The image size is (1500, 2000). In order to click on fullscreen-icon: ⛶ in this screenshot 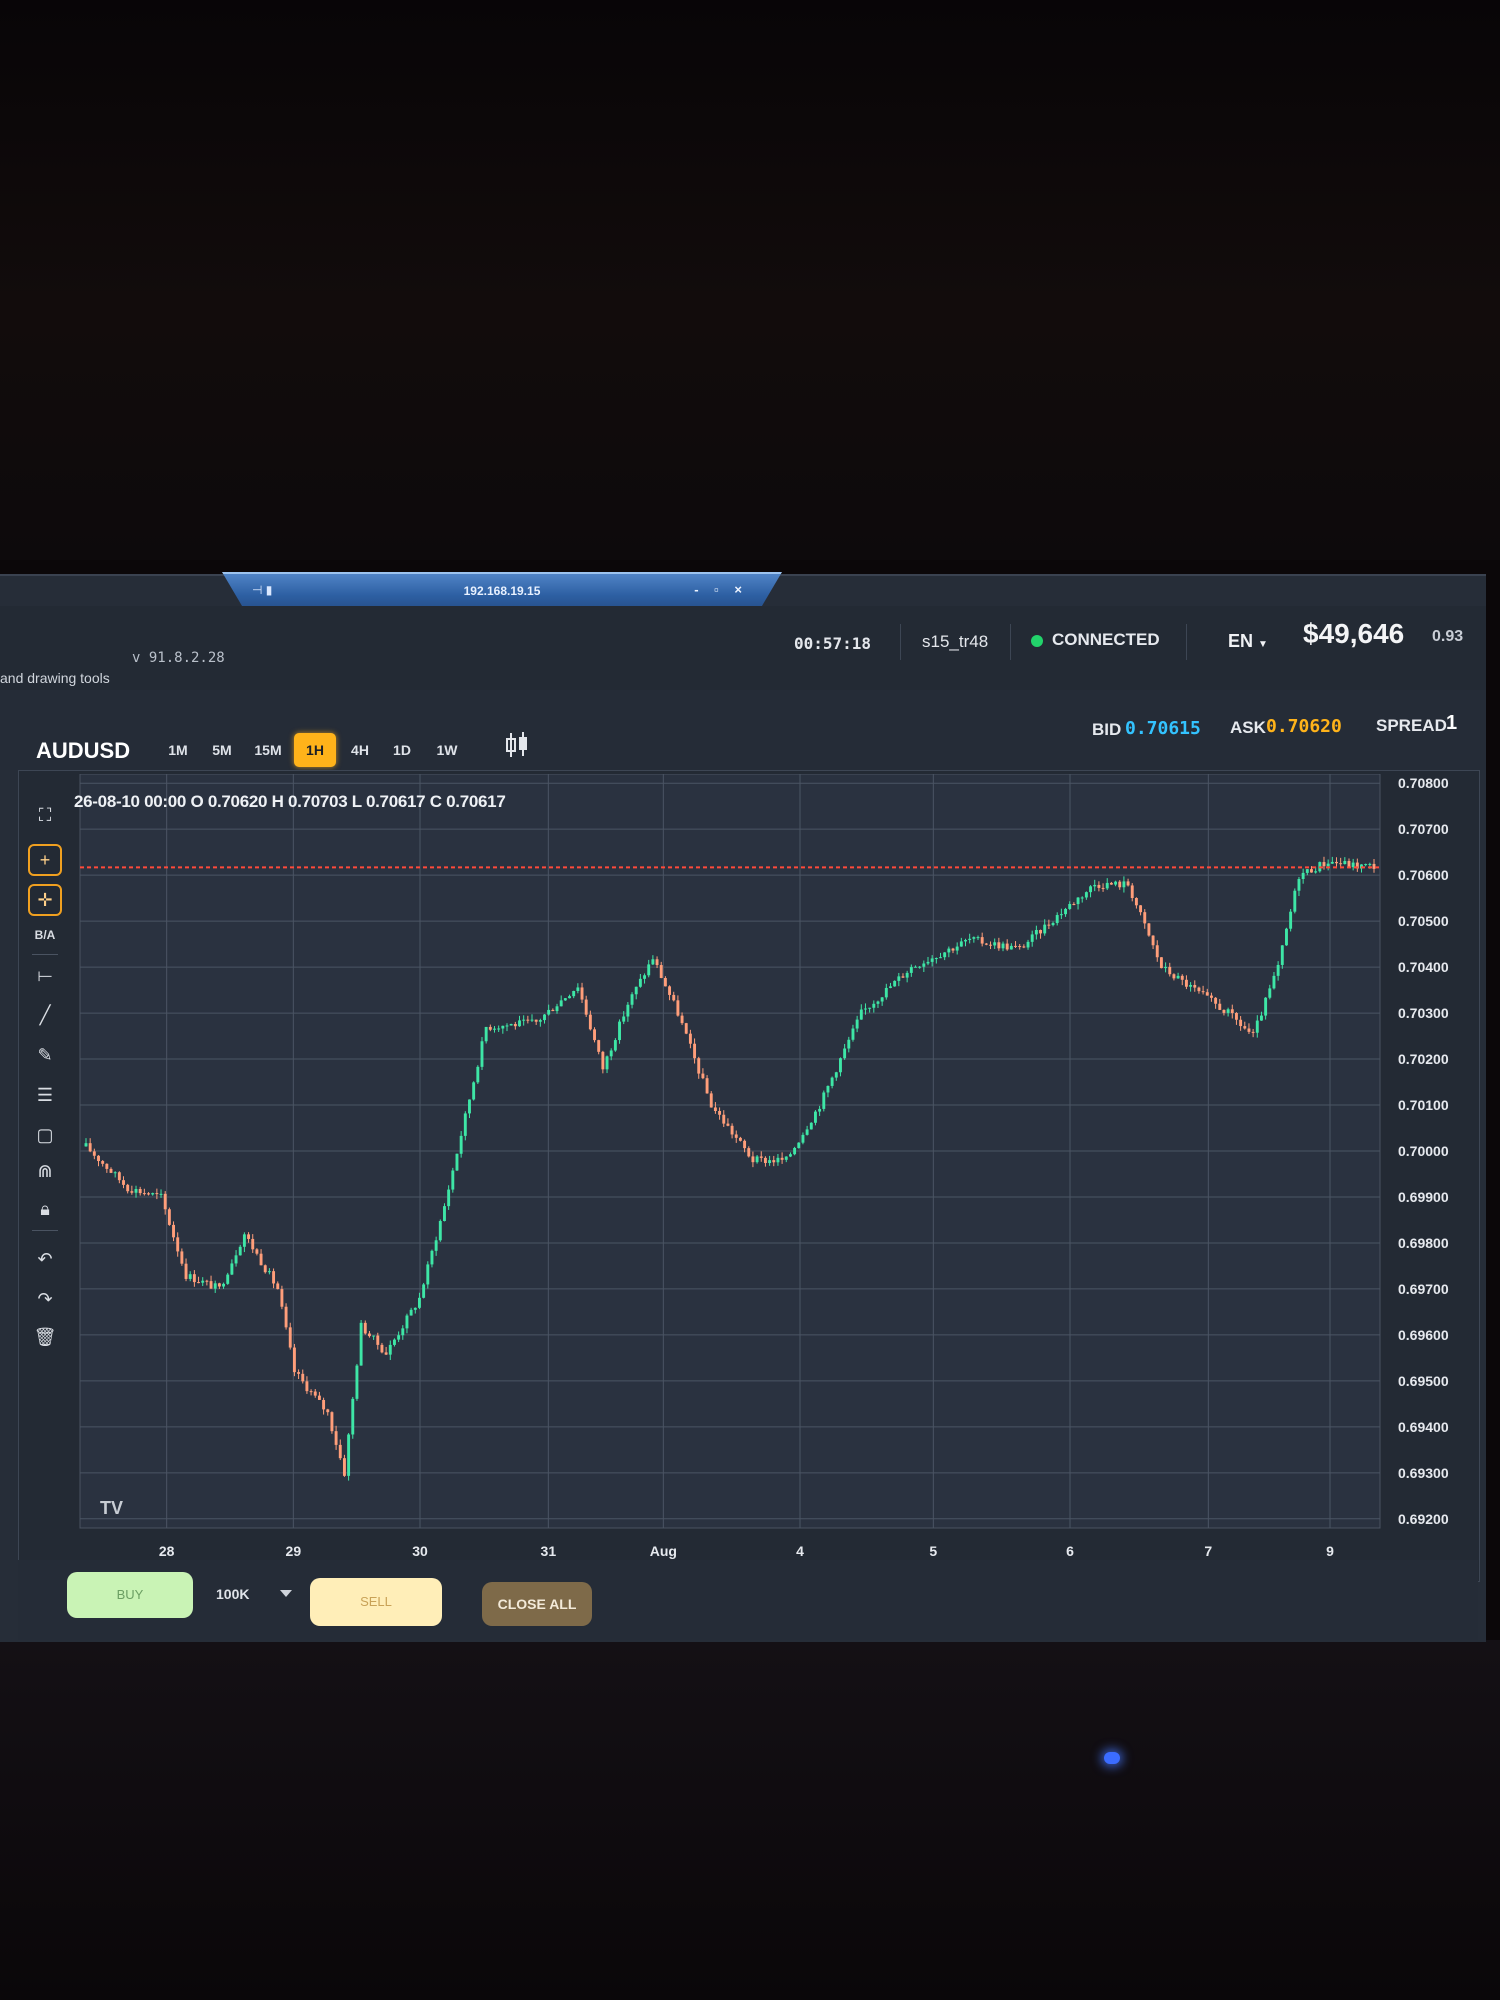, I will do `click(45, 815)`.